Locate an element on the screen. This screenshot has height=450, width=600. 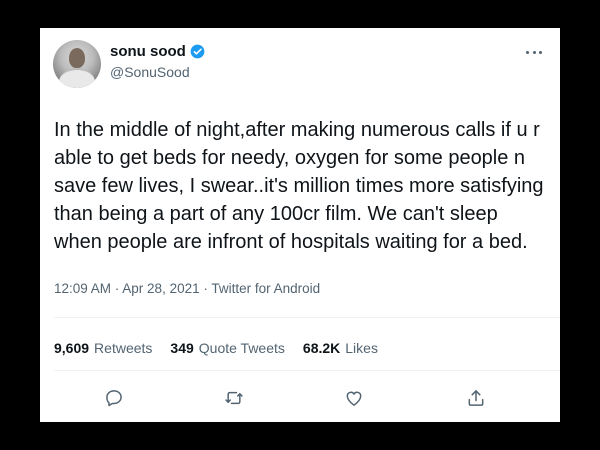
retweet-button is located at coordinates (234, 398).